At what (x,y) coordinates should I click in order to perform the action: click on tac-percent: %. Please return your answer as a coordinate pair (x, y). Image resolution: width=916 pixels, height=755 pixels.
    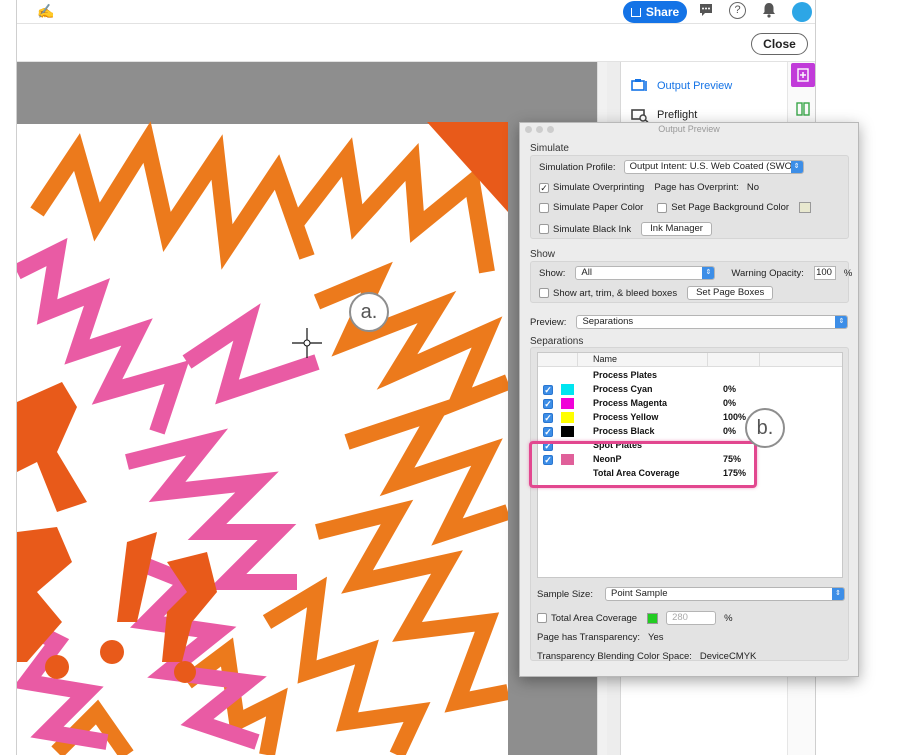
    Looking at the image, I should click on (728, 618).